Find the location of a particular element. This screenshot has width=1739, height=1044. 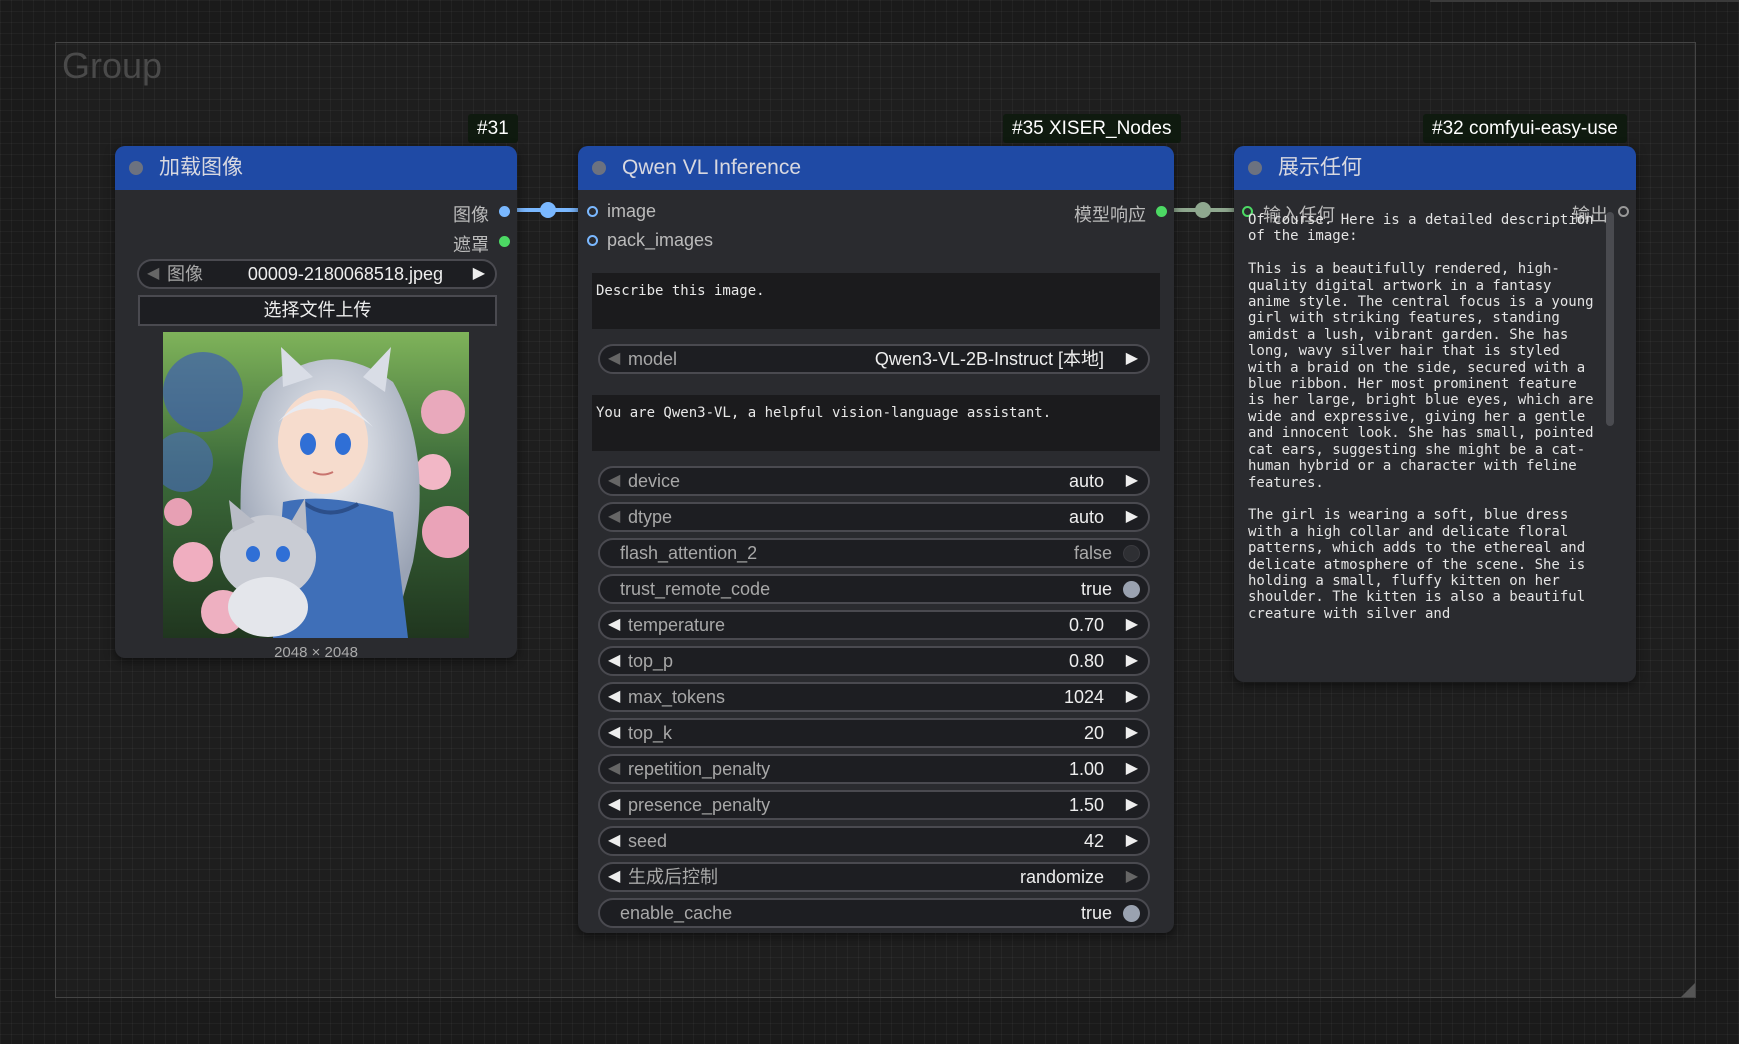

dtype-combo: ◀ dtype auto ▶ is located at coordinates (874, 517).